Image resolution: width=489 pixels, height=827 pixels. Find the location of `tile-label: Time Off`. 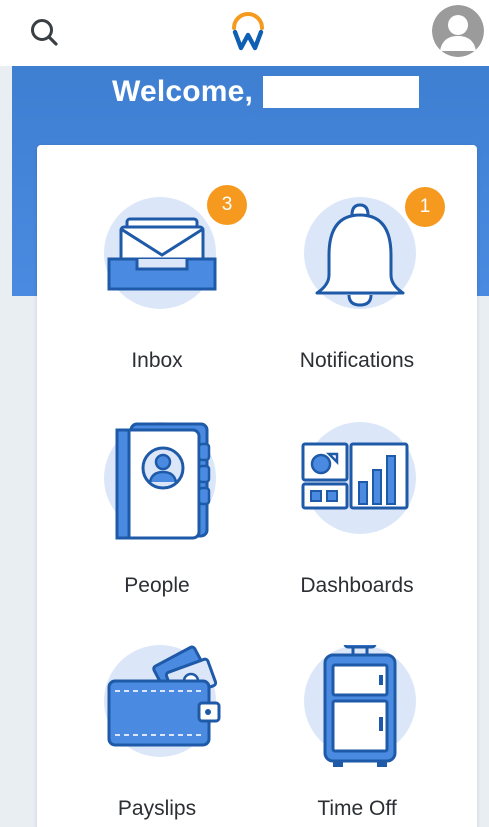

tile-label: Time Off is located at coordinates (357, 808).